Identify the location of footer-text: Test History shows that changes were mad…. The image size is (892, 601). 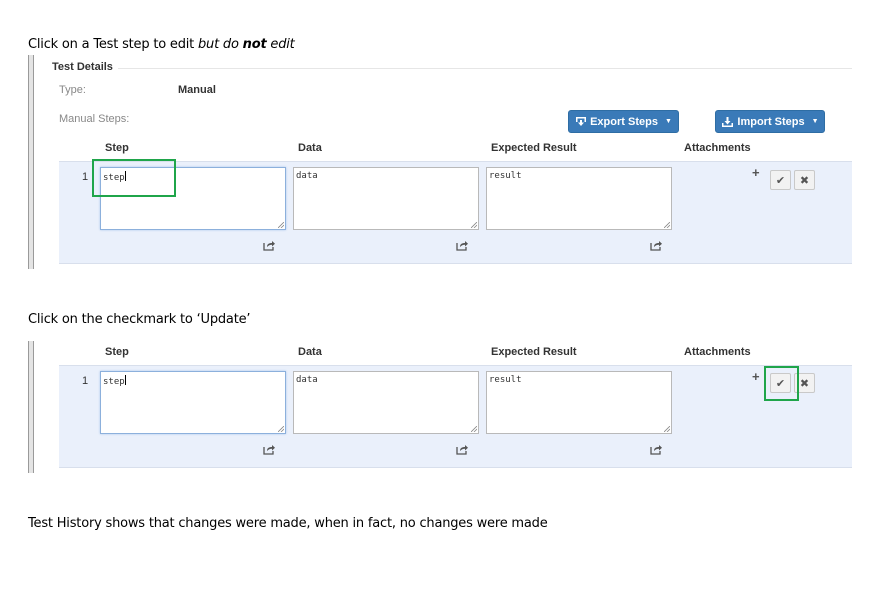
(288, 523).